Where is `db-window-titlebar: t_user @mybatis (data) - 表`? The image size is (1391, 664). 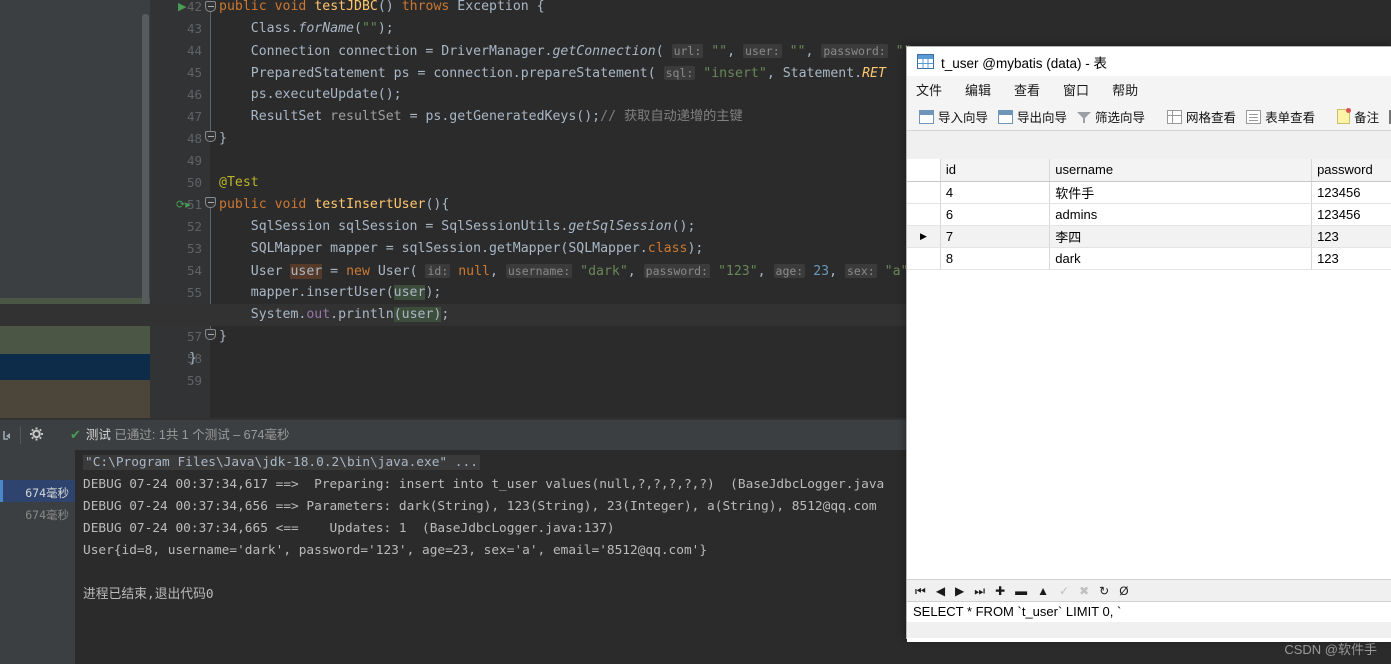 db-window-titlebar: t_user @mybatis (data) - 表 is located at coordinates (1149, 61).